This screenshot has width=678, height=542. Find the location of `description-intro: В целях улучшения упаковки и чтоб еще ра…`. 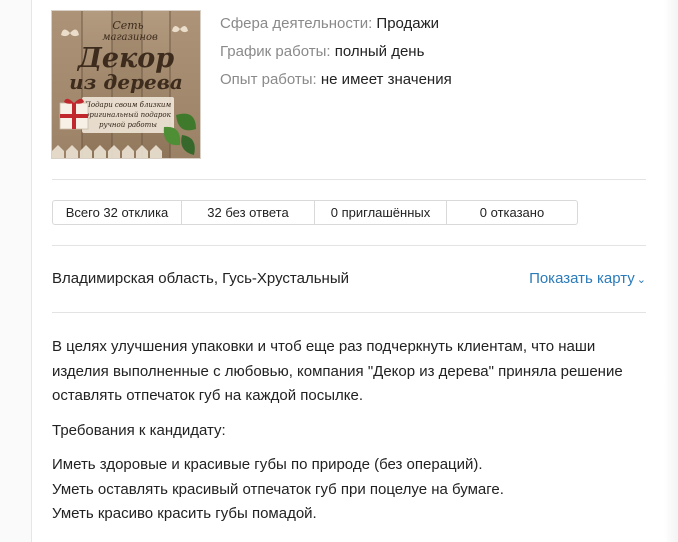

description-intro: В целях улучшения упаковки и чтоб еще ра… is located at coordinates (337, 371).